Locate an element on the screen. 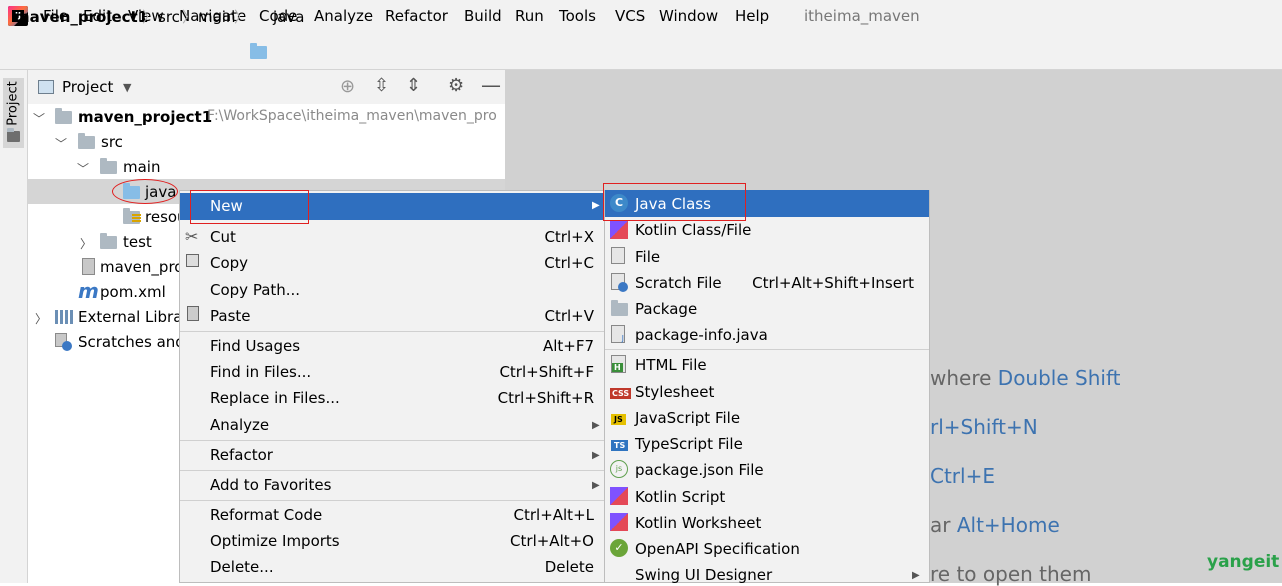  java-file-icon: J is located at coordinates (618, 334).